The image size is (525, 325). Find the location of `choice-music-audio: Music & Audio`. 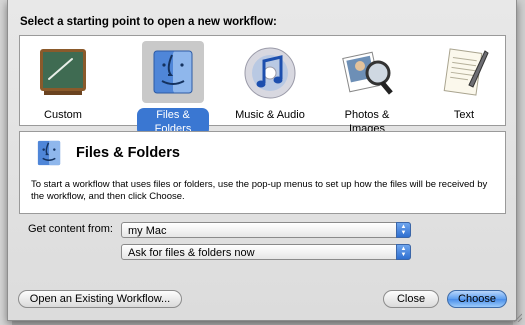

choice-music-audio: Music & Audio is located at coordinates (270, 80).